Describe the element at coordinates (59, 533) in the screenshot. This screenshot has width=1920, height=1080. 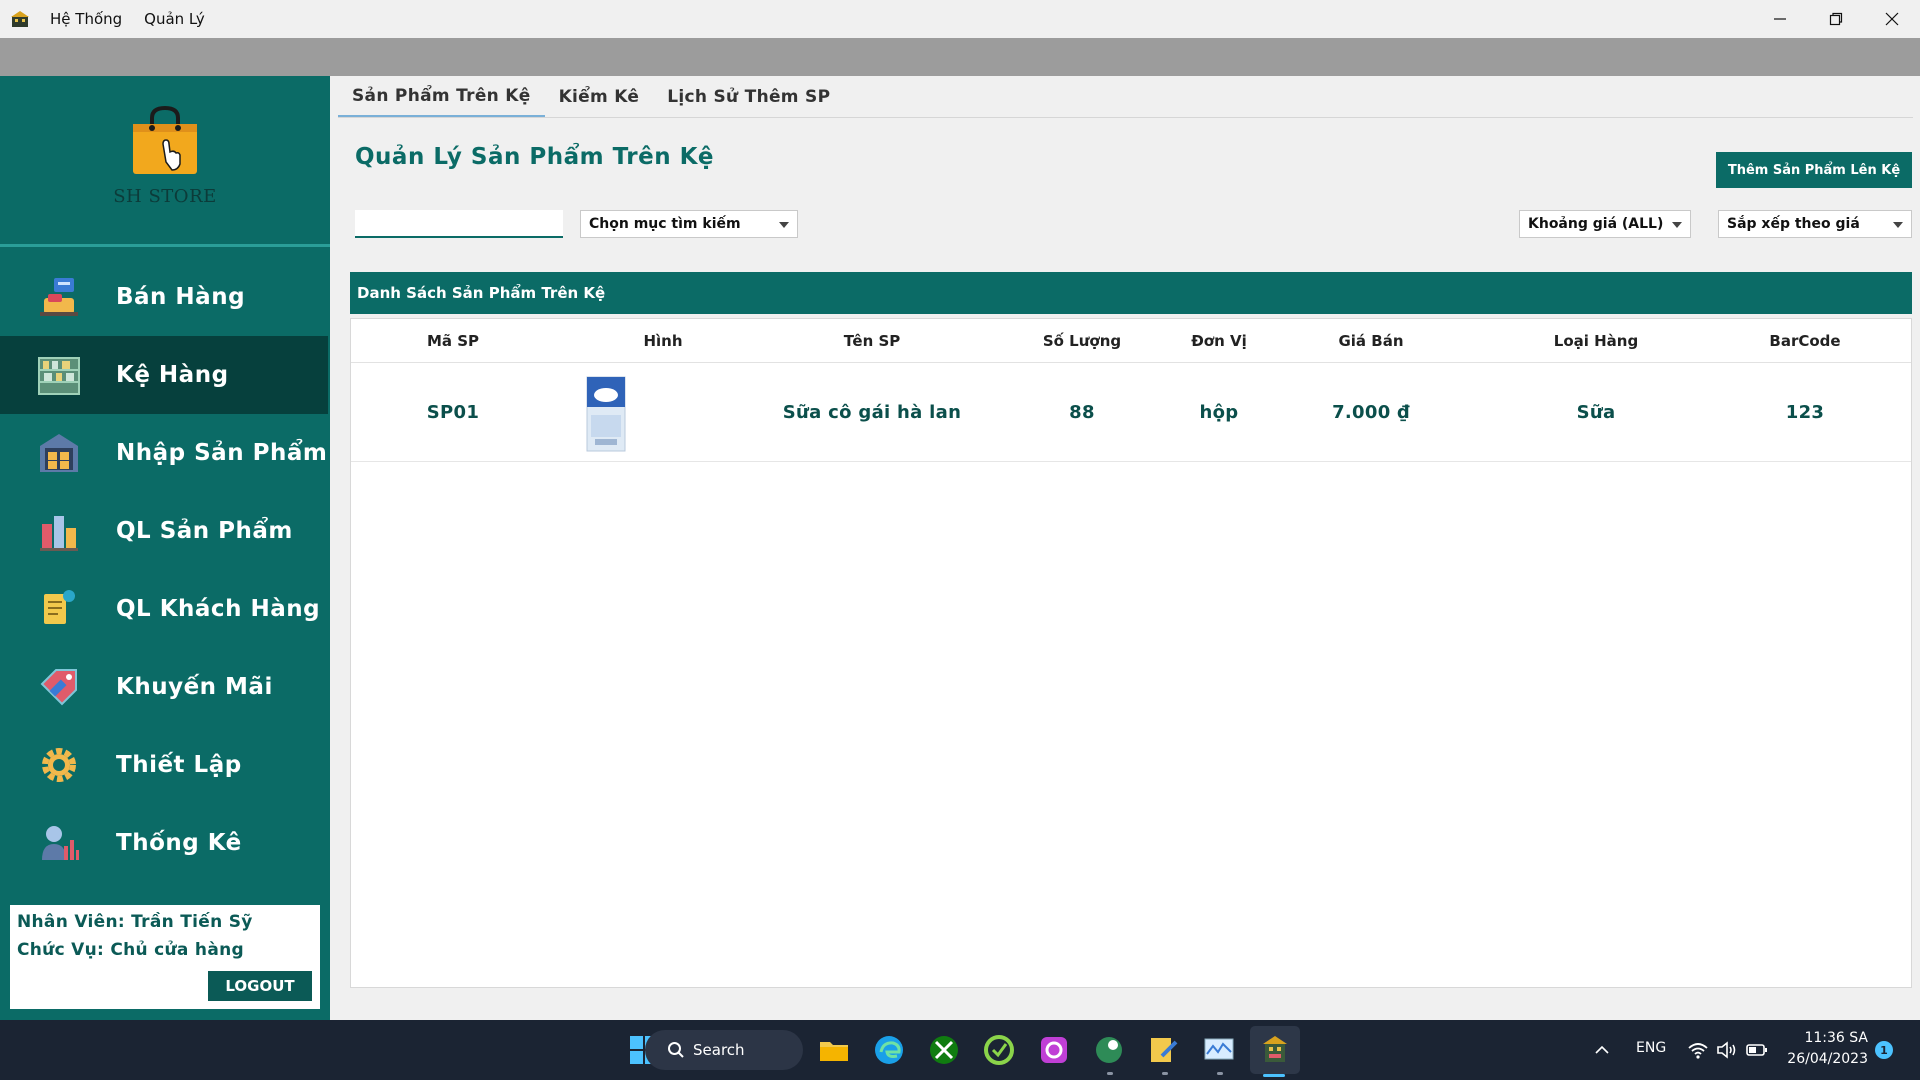
I see `products-icon` at that location.